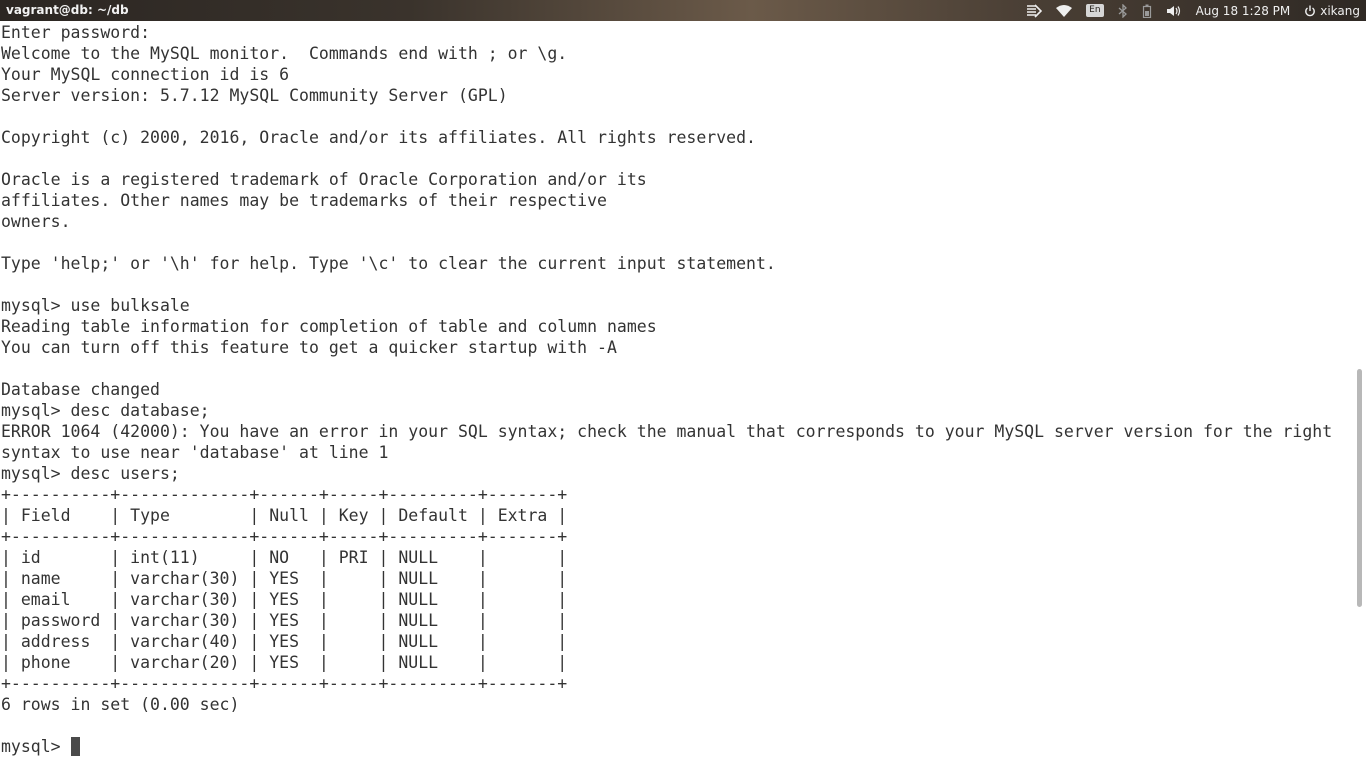  Describe the element at coordinates (1340, 10) in the screenshot. I see `user-name: xikang` at that location.